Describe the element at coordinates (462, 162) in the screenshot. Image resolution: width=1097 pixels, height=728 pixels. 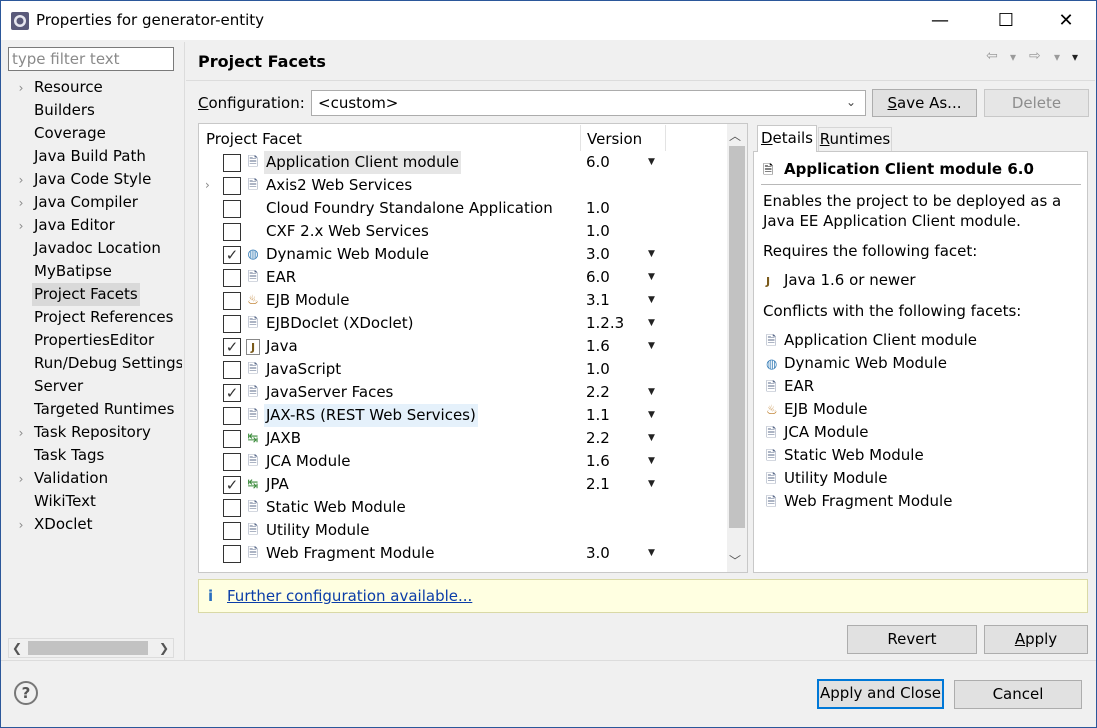
I see `facet-row: 🗎 Application Client module 6.0 ▼` at that location.